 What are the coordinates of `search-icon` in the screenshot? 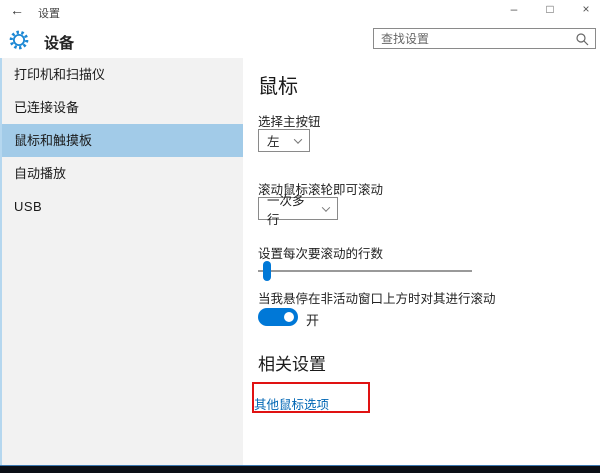 It's located at (583, 39).